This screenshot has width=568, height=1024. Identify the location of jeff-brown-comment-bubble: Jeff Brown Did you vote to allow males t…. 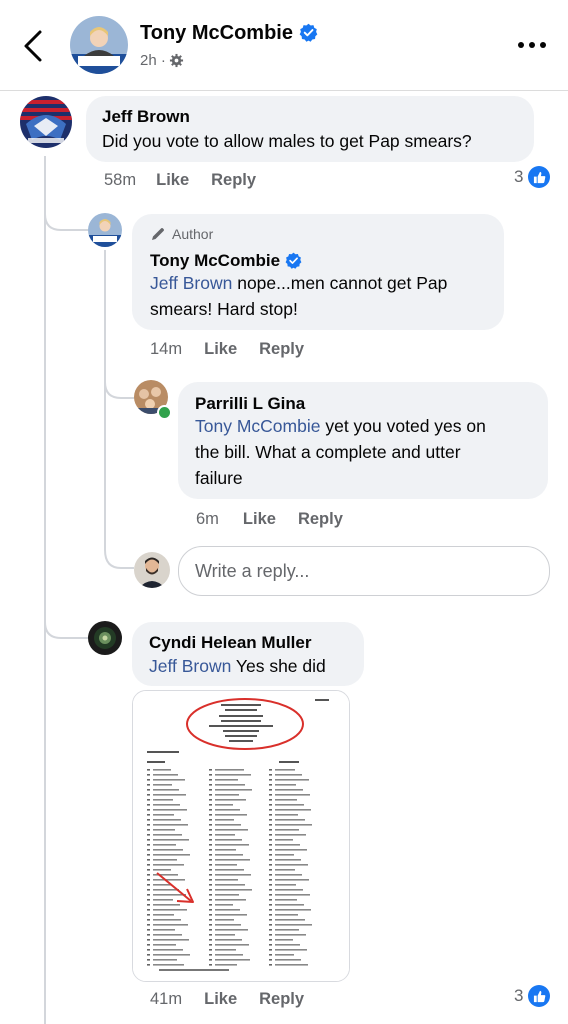
(310, 129).